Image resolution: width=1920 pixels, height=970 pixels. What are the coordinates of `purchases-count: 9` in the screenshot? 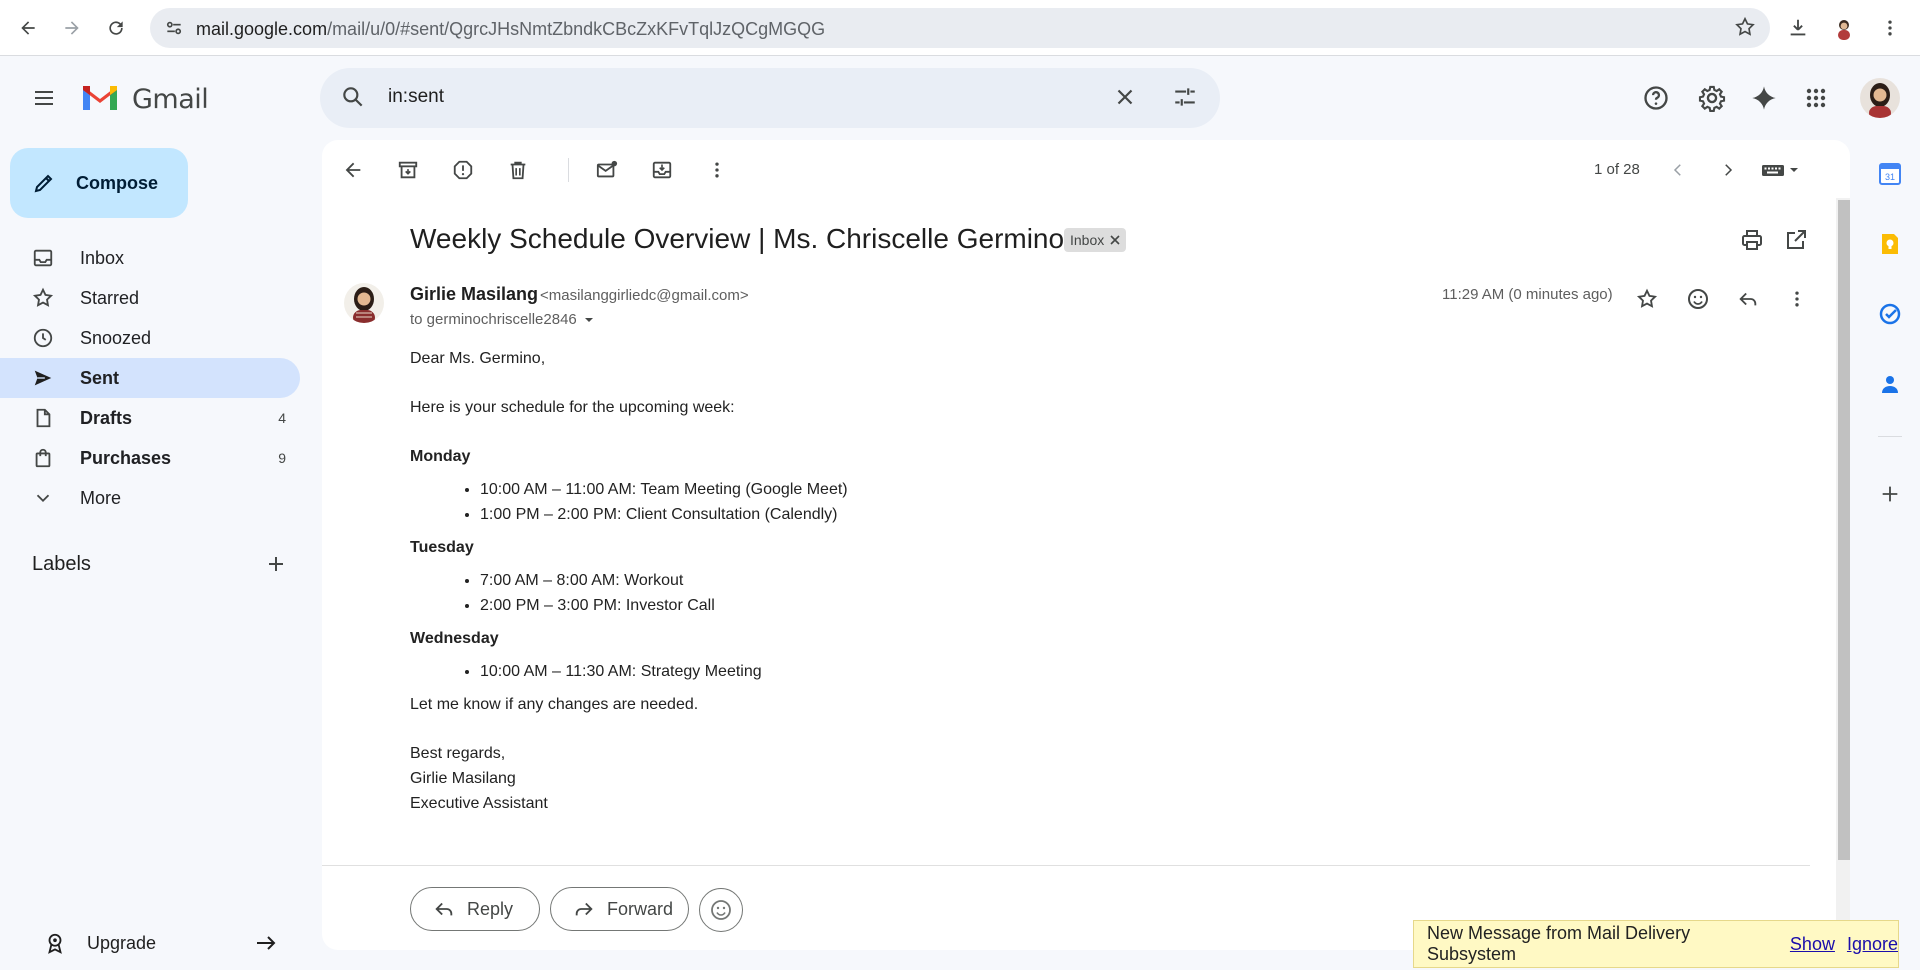 It's located at (282, 458).